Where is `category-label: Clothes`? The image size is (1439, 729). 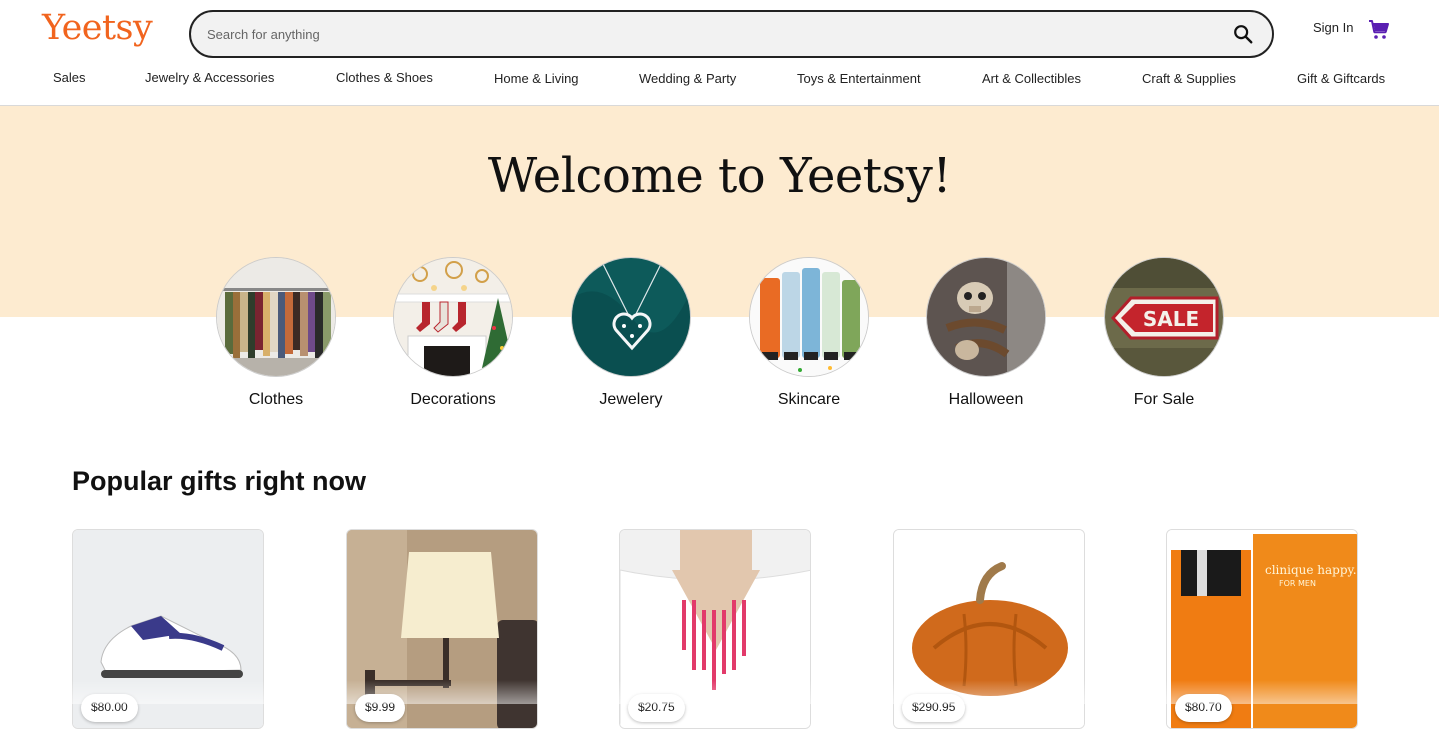 category-label: Clothes is located at coordinates (276, 399).